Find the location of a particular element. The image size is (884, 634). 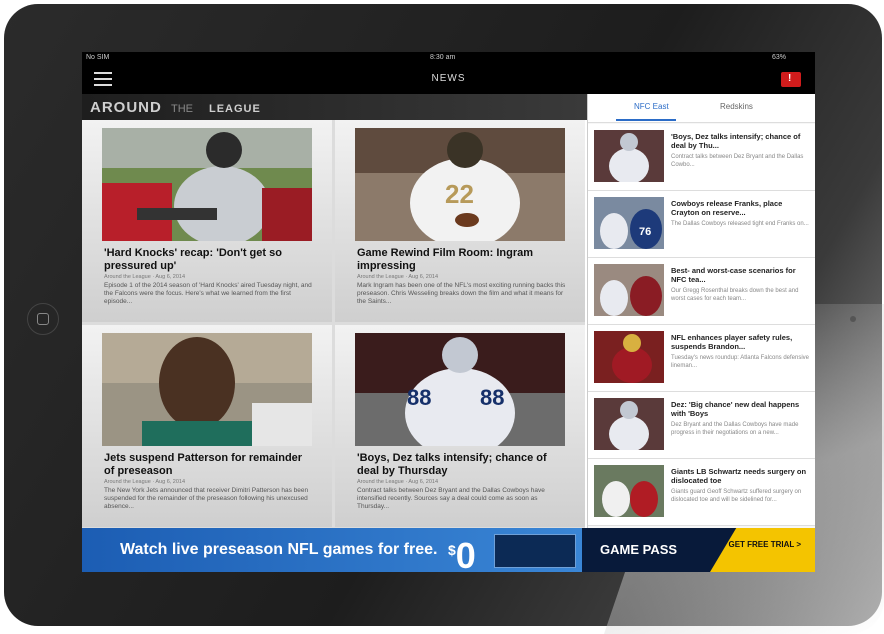

page-title: NEWS is located at coordinates (448, 78).